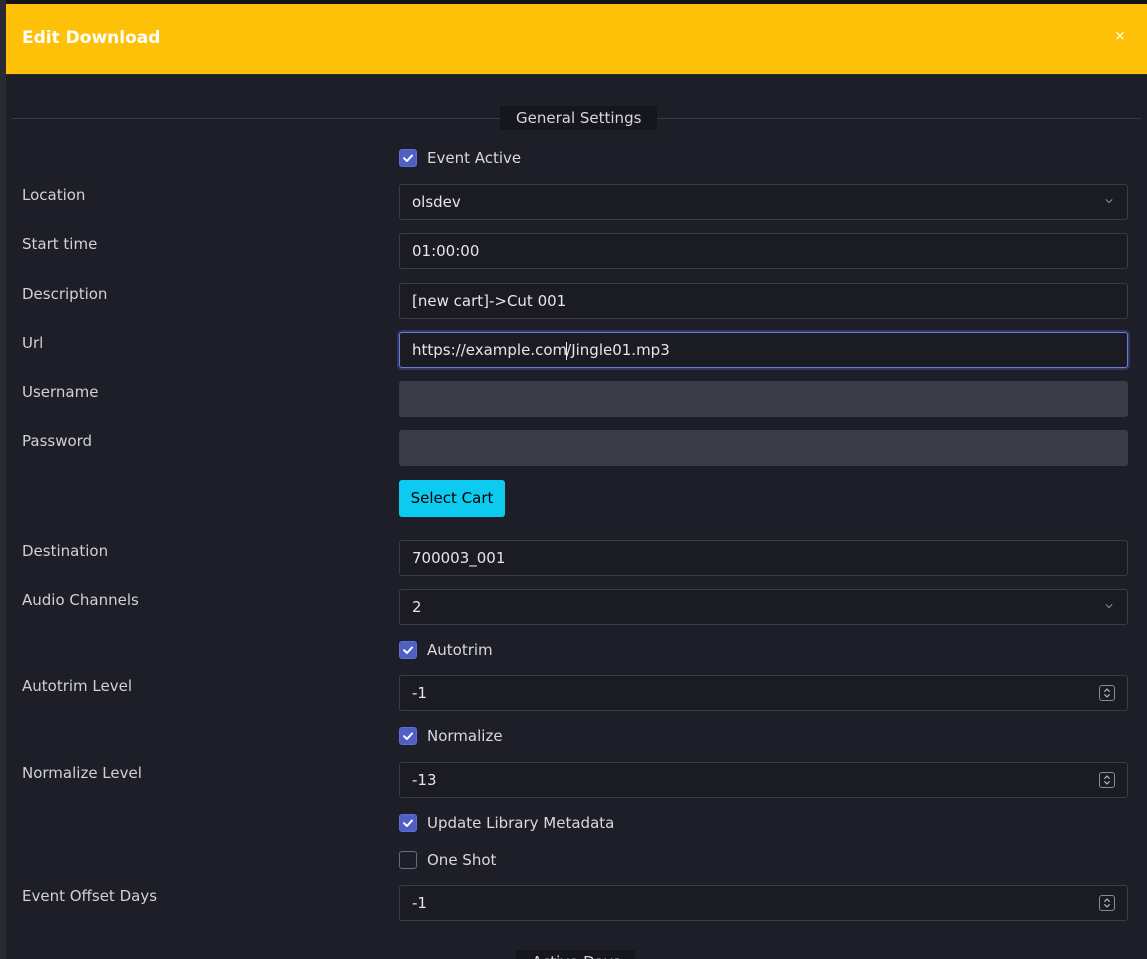 Image resolution: width=1147 pixels, height=959 pixels. I want to click on one-shot-checkbox, so click(408, 860).